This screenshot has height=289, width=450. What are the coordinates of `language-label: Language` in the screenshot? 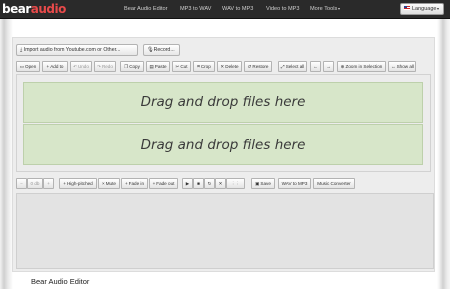 It's located at (424, 9).